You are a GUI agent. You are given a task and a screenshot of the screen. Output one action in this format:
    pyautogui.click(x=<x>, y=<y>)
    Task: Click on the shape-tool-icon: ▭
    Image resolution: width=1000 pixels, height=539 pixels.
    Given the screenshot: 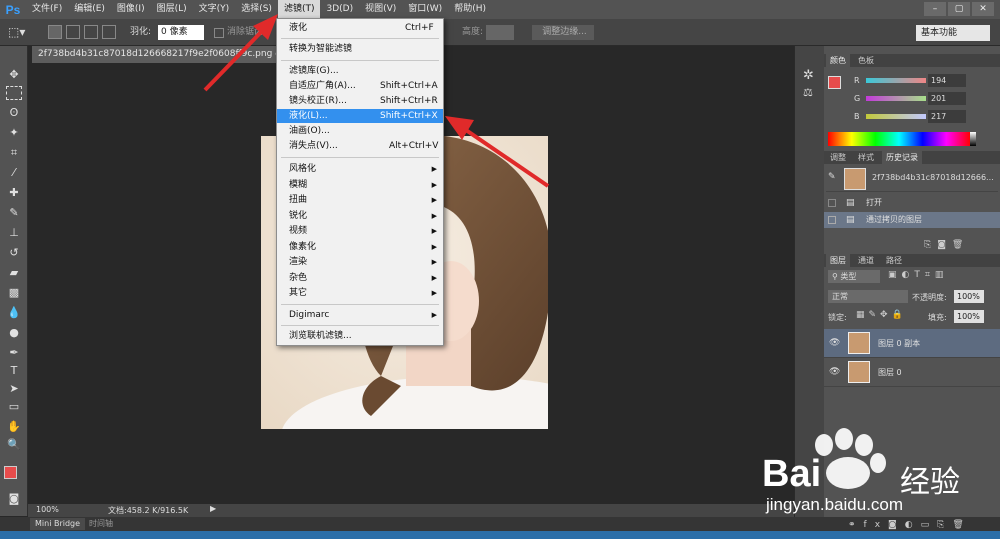 What is the action you would take?
    pyautogui.click(x=14, y=407)
    